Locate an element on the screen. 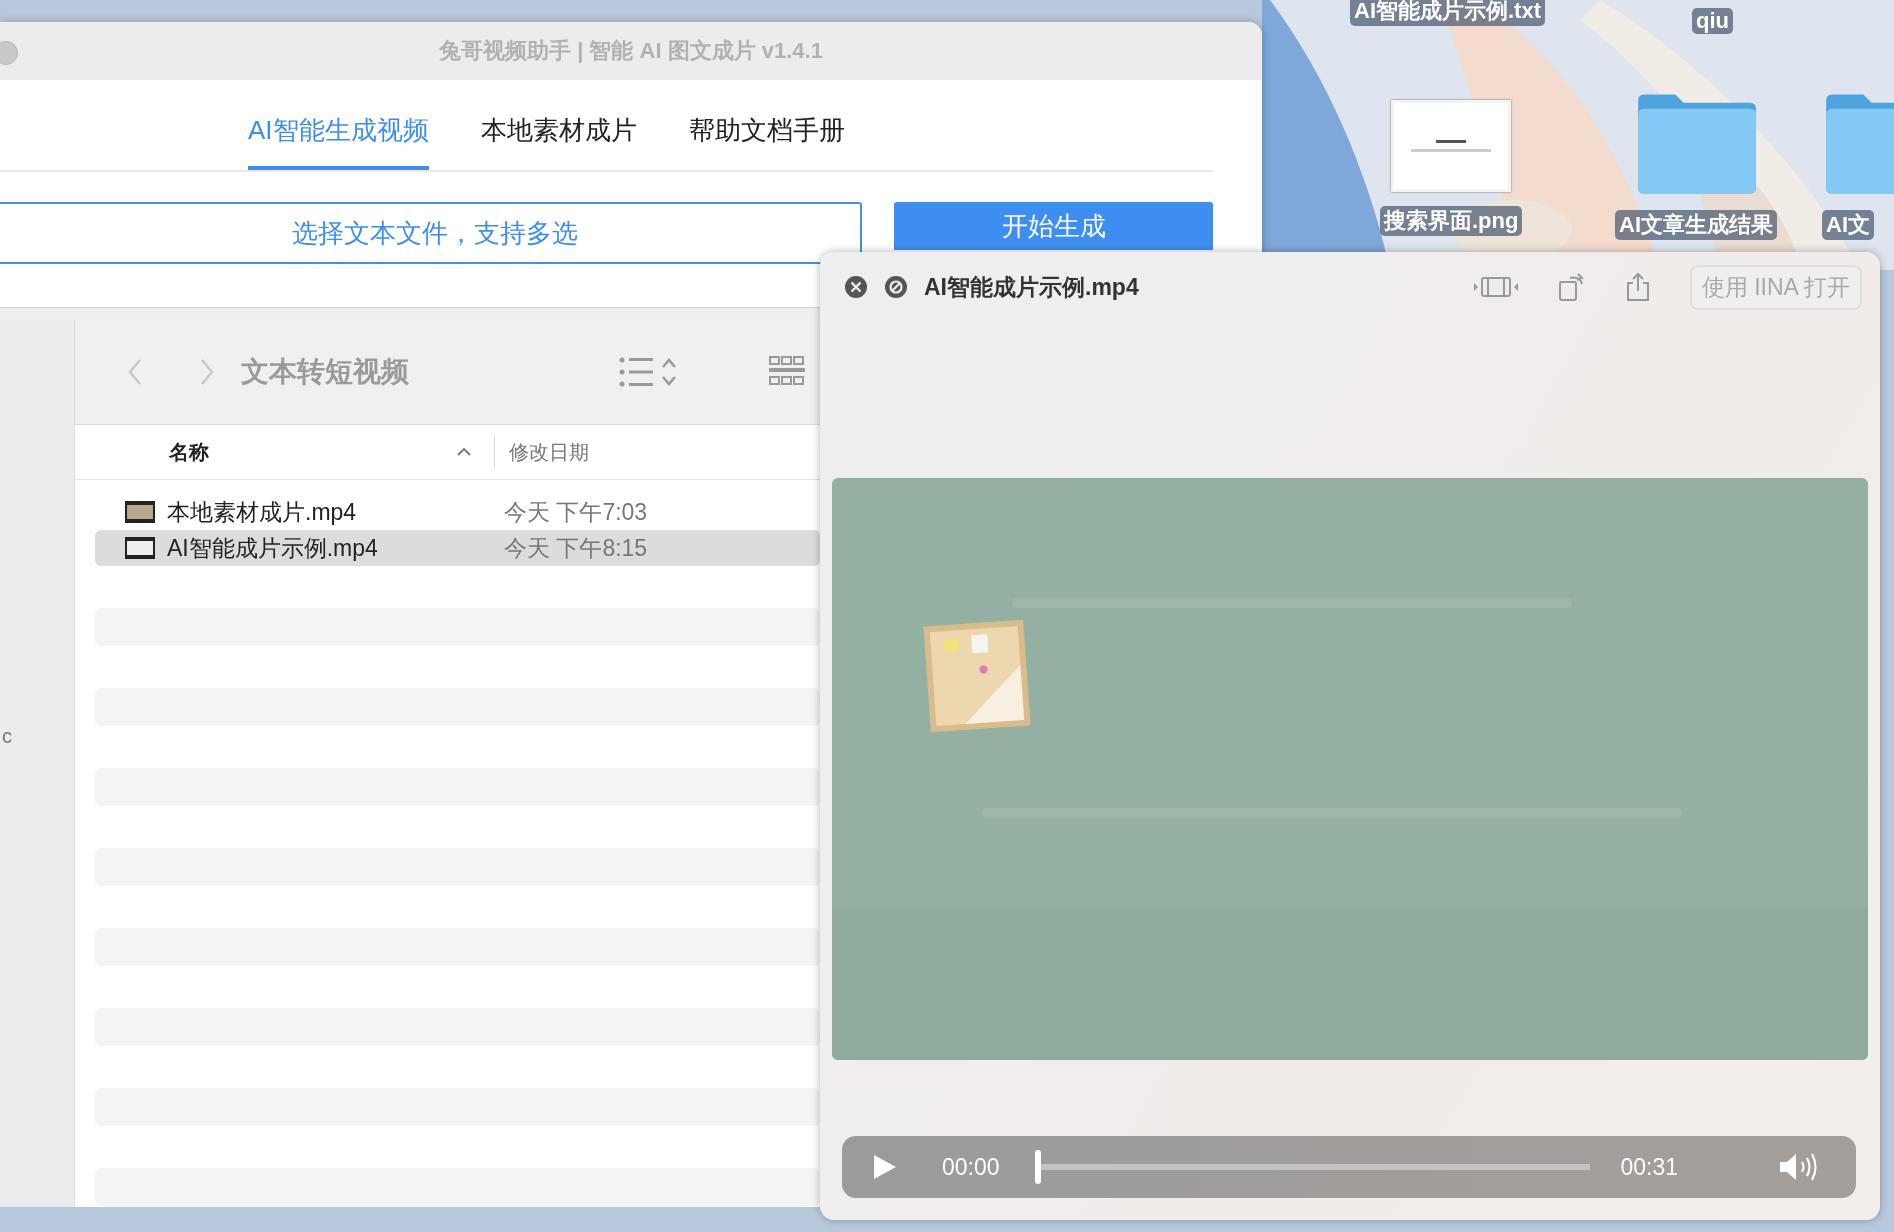  player-title: AI智能成片示例.mp4 is located at coordinates (1031, 287).